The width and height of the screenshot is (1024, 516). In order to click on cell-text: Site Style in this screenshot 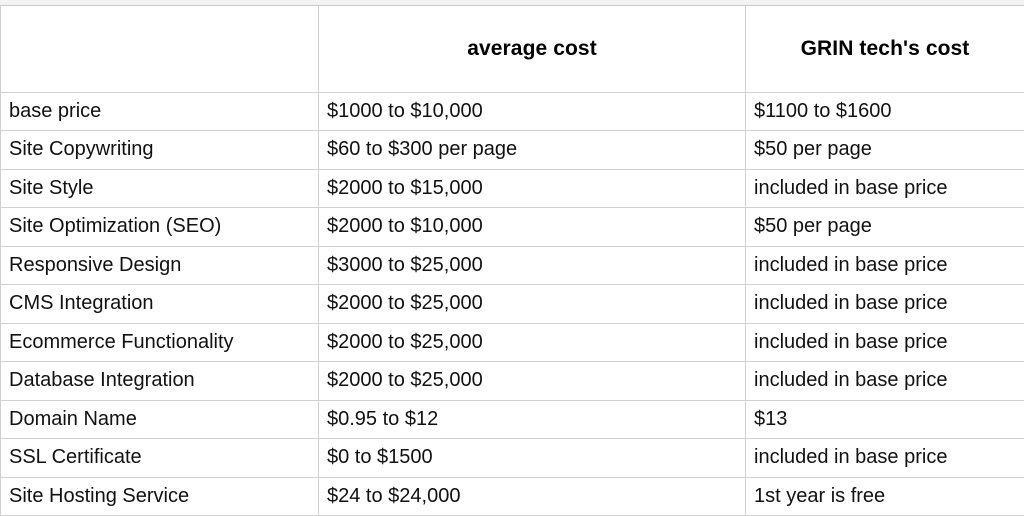, I will do `click(51, 187)`.